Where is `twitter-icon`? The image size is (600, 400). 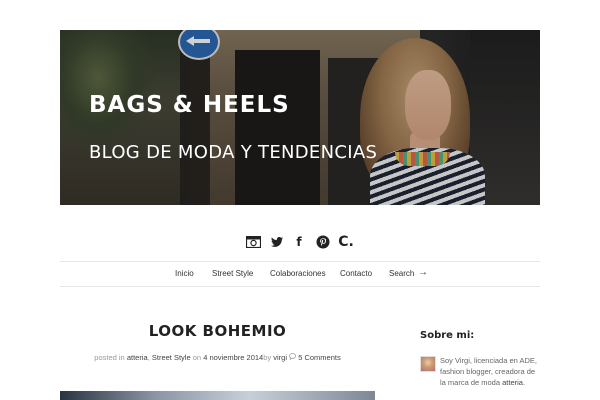 twitter-icon is located at coordinates (277, 242).